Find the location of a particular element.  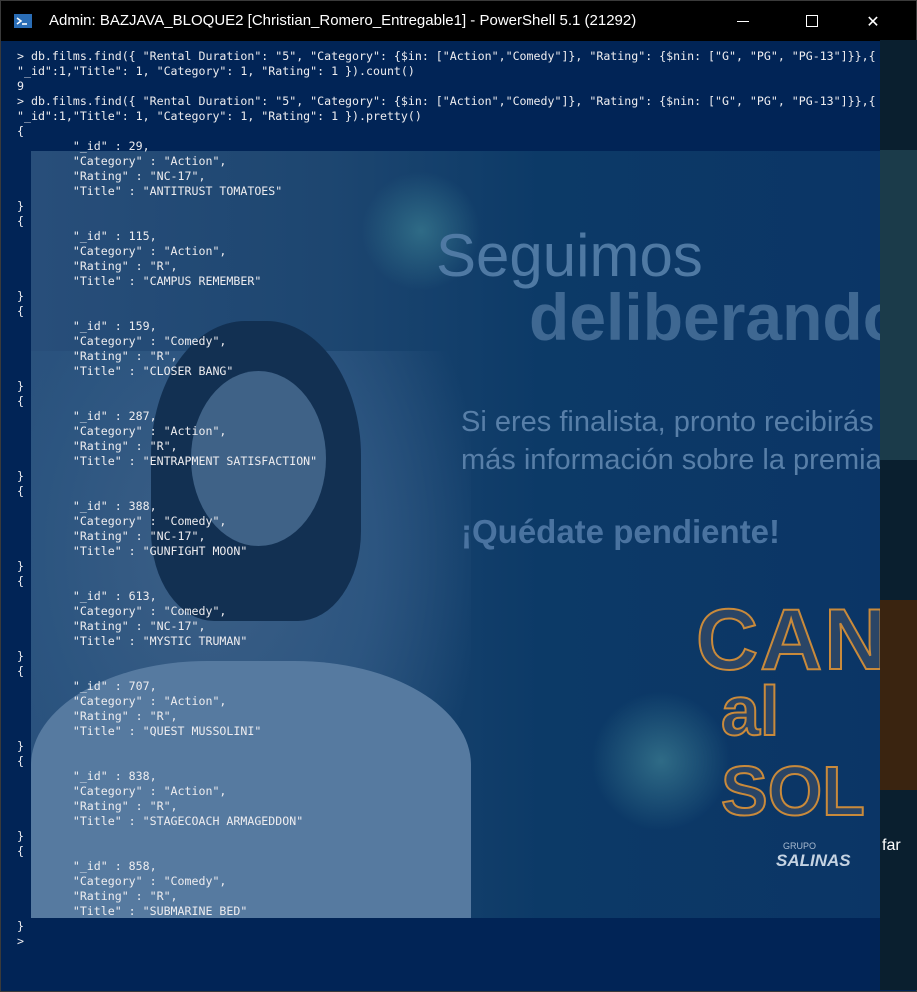

desktop-bg-logo-block is located at coordinates (898, 695).